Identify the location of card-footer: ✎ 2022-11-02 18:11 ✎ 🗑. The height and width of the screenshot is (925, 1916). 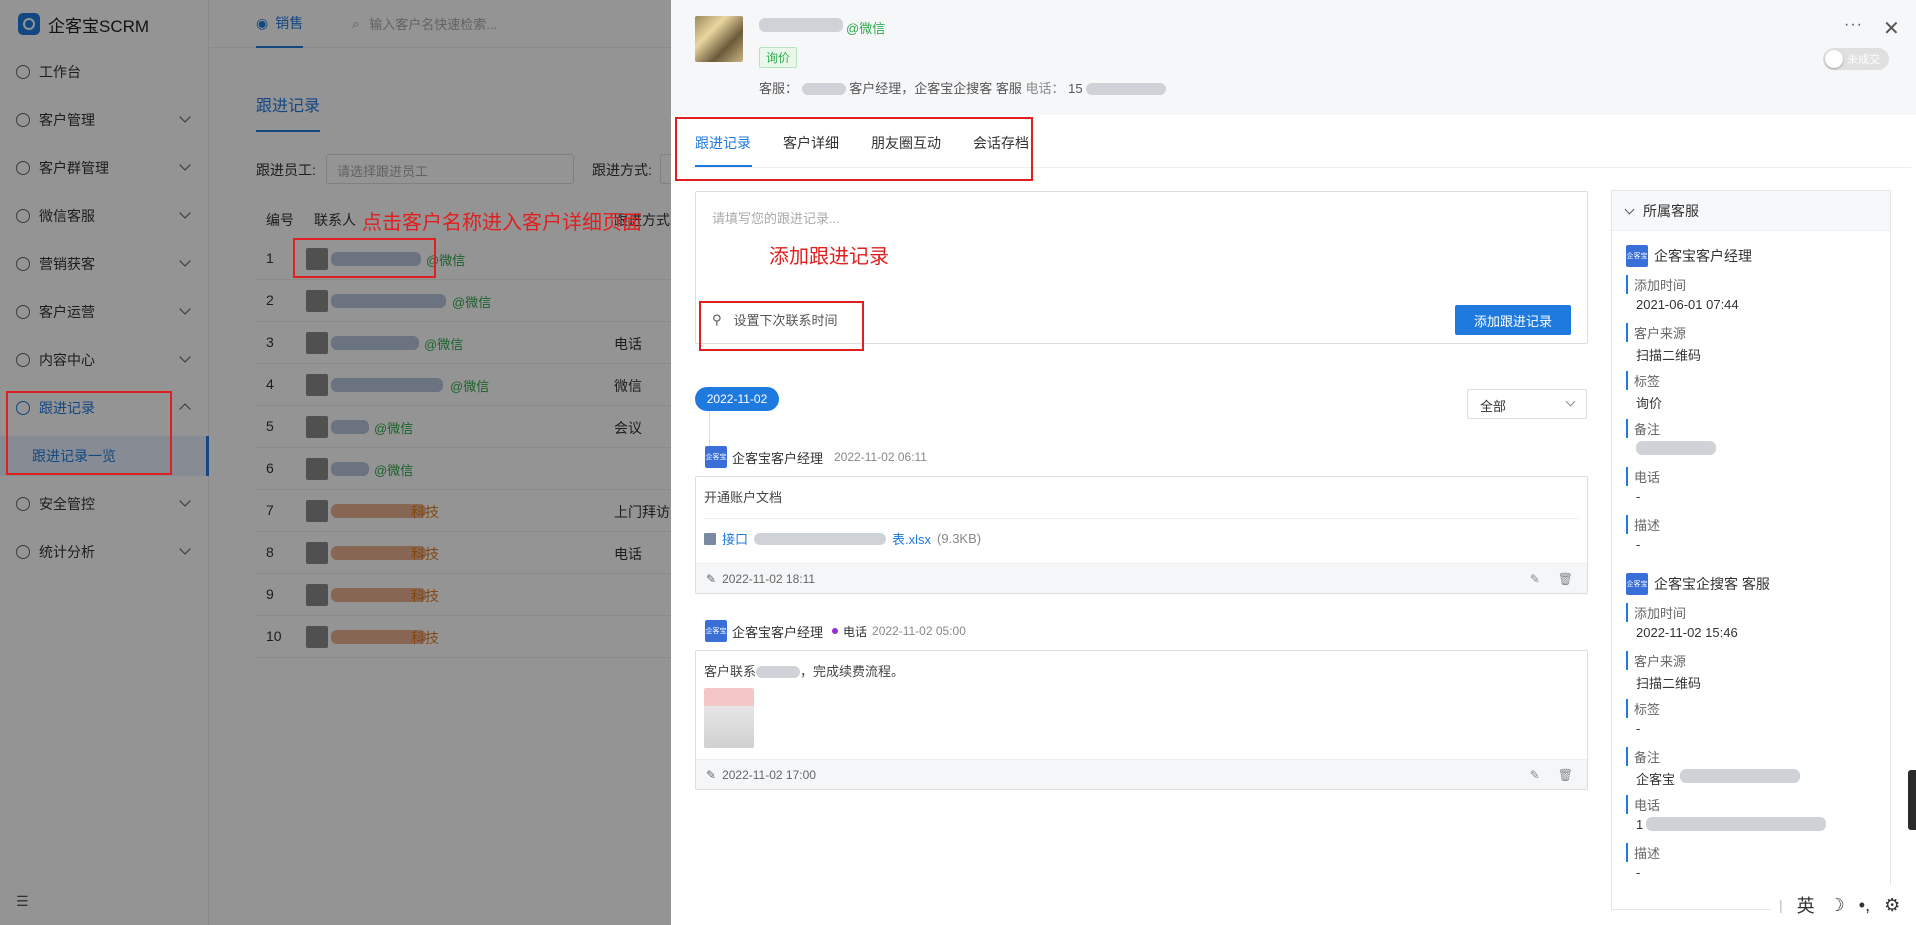
(1141, 578).